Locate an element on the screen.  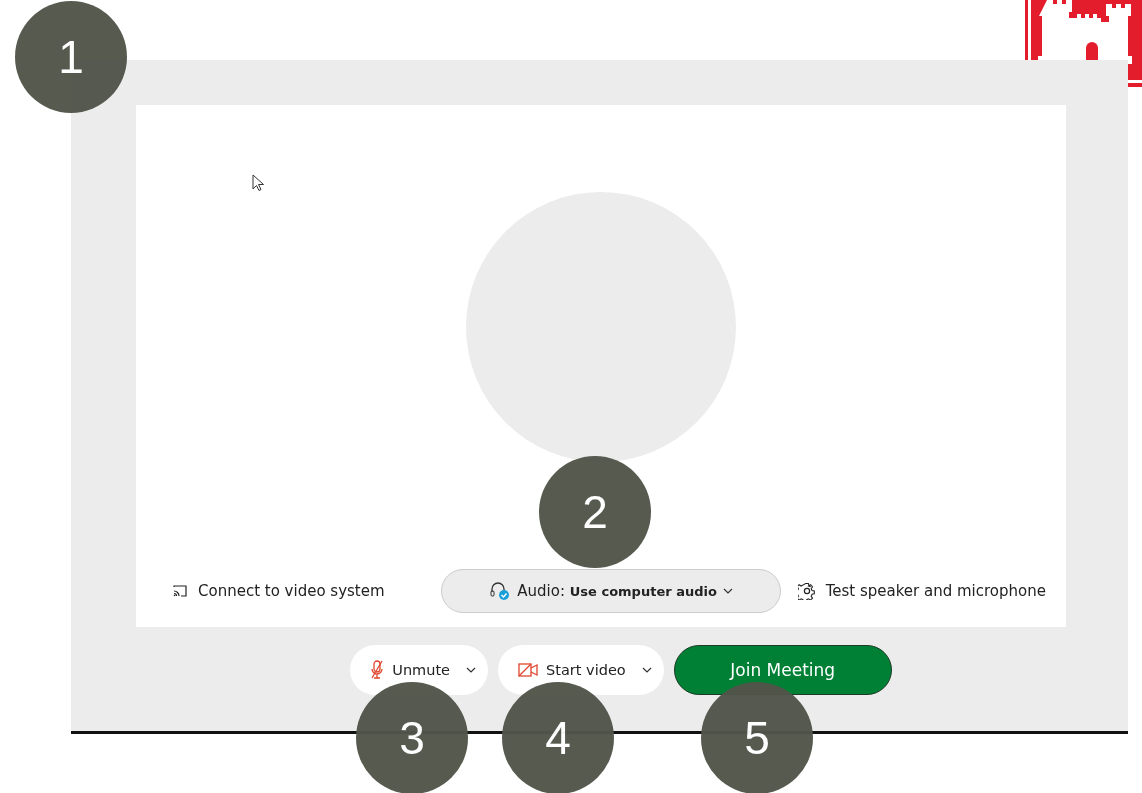
cast-icon is located at coordinates (180, 591).